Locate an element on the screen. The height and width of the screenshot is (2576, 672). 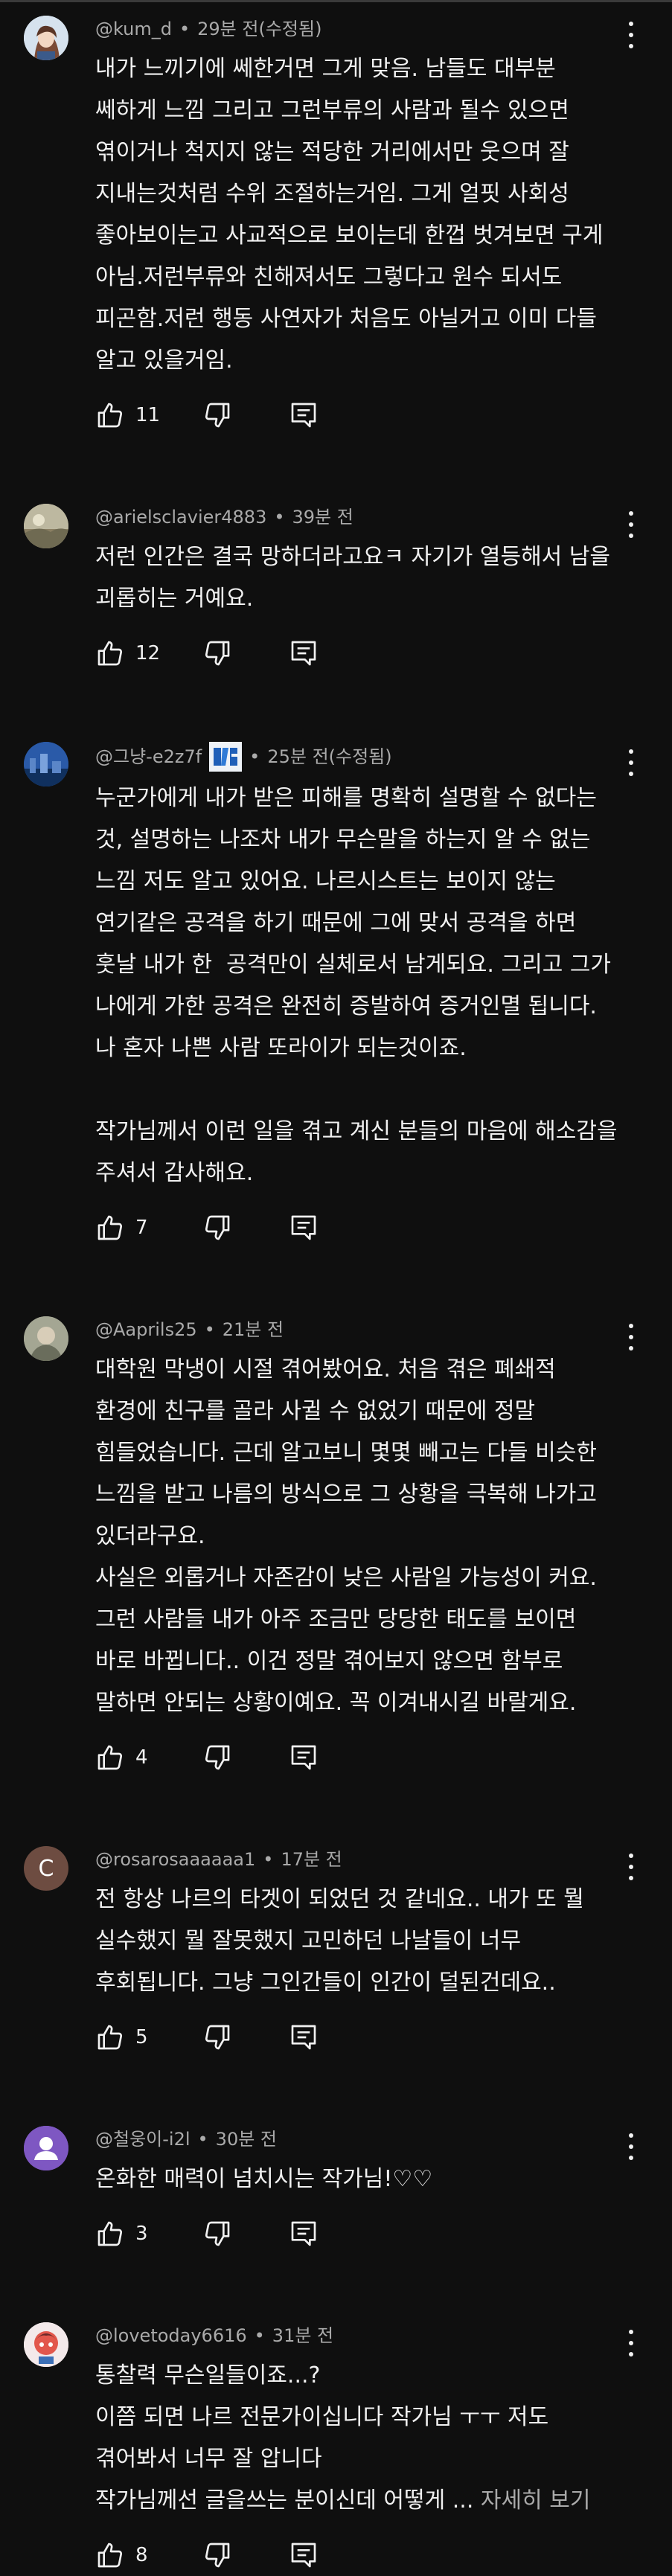
comment-actions: 12 is located at coordinates (383, 653).